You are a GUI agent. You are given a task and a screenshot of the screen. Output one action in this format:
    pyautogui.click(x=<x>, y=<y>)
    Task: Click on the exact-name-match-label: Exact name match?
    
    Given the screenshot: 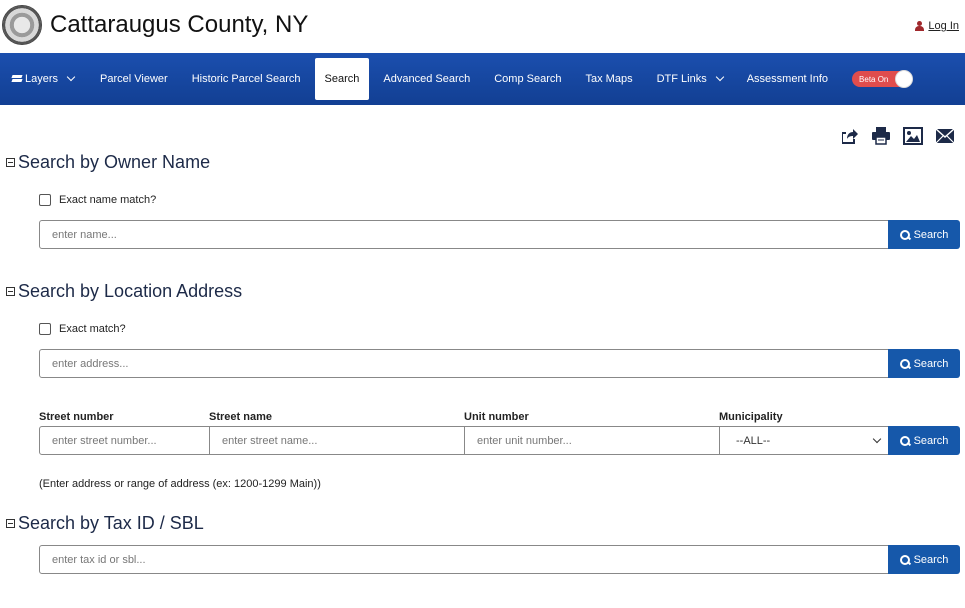 What is the action you would take?
    pyautogui.click(x=108, y=200)
    